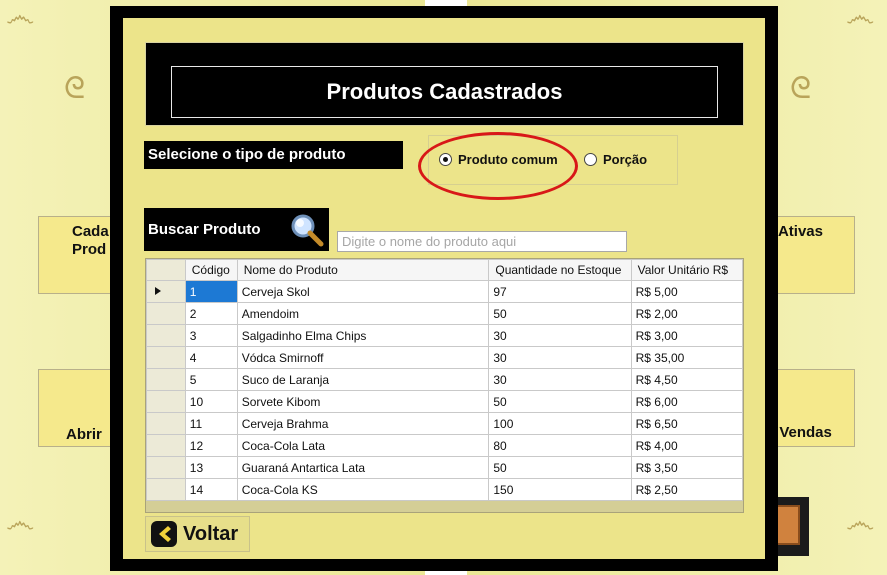  What do you see at coordinates (687, 489) in the screenshot?
I see `cell-valor: R$ 2,50` at bounding box center [687, 489].